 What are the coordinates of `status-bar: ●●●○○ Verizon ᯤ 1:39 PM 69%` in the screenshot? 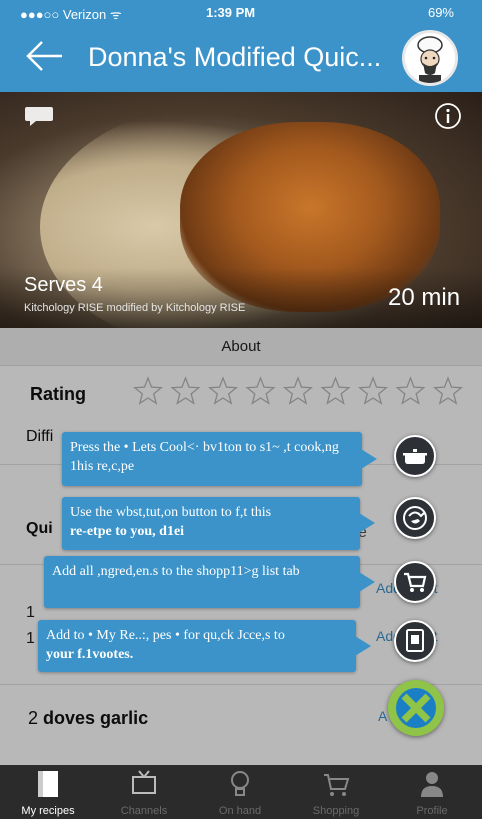 It's located at (241, 12).